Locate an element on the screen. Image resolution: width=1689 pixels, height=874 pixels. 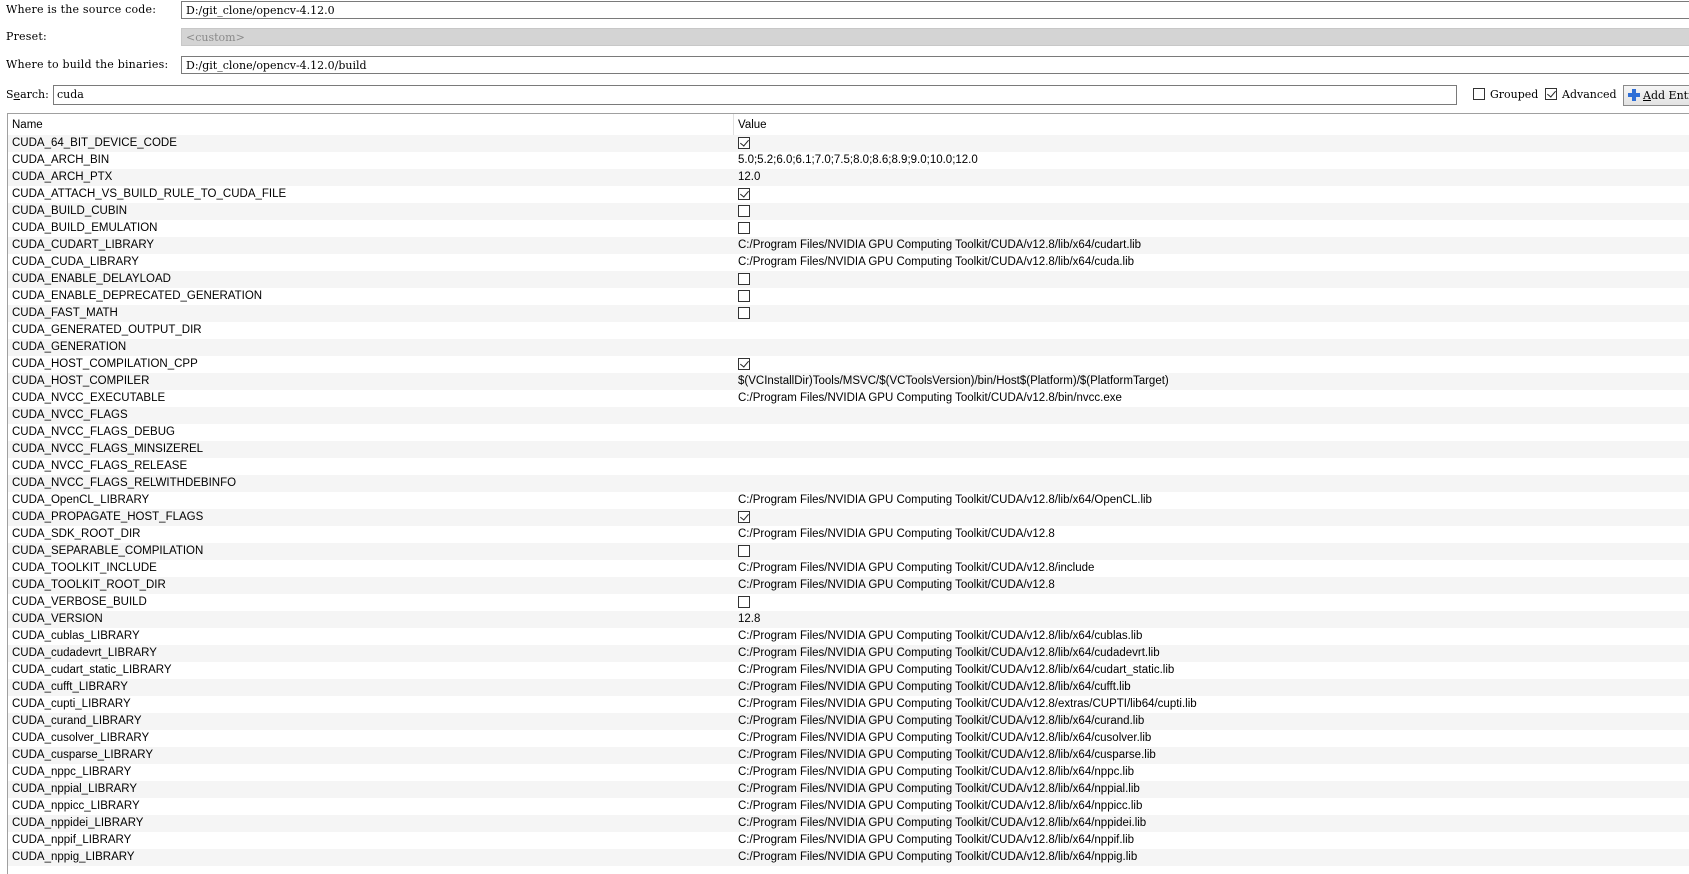
search-label: Search: is located at coordinates (27, 94).